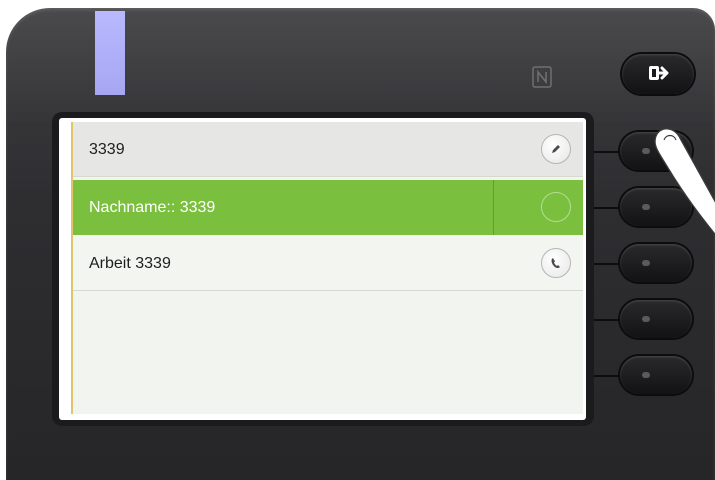  Describe the element at coordinates (107, 149) in the screenshot. I see `list-item-label: 3339` at that location.